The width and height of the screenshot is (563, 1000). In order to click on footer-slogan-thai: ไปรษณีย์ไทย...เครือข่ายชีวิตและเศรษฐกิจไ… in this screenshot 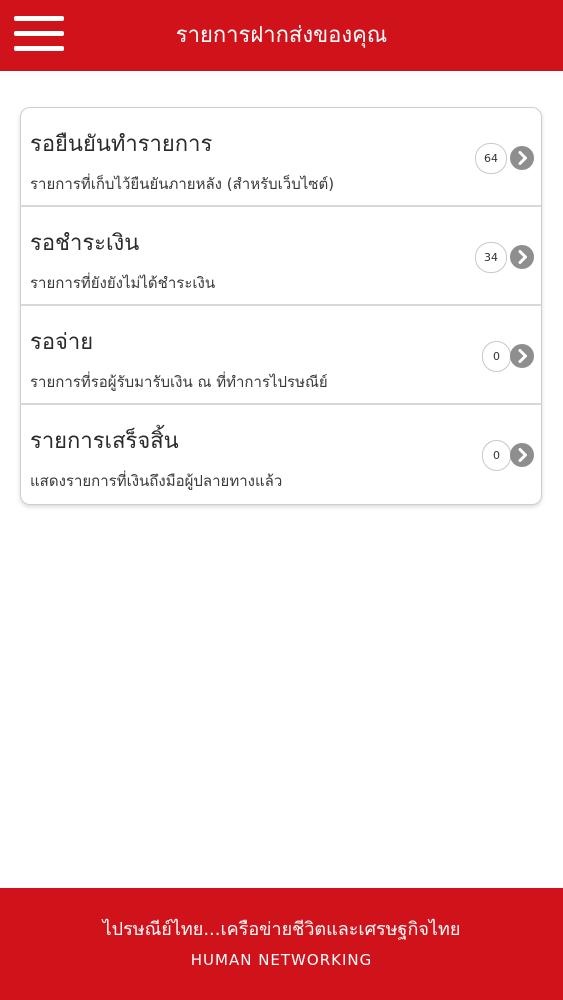, I will do `click(281, 929)`.